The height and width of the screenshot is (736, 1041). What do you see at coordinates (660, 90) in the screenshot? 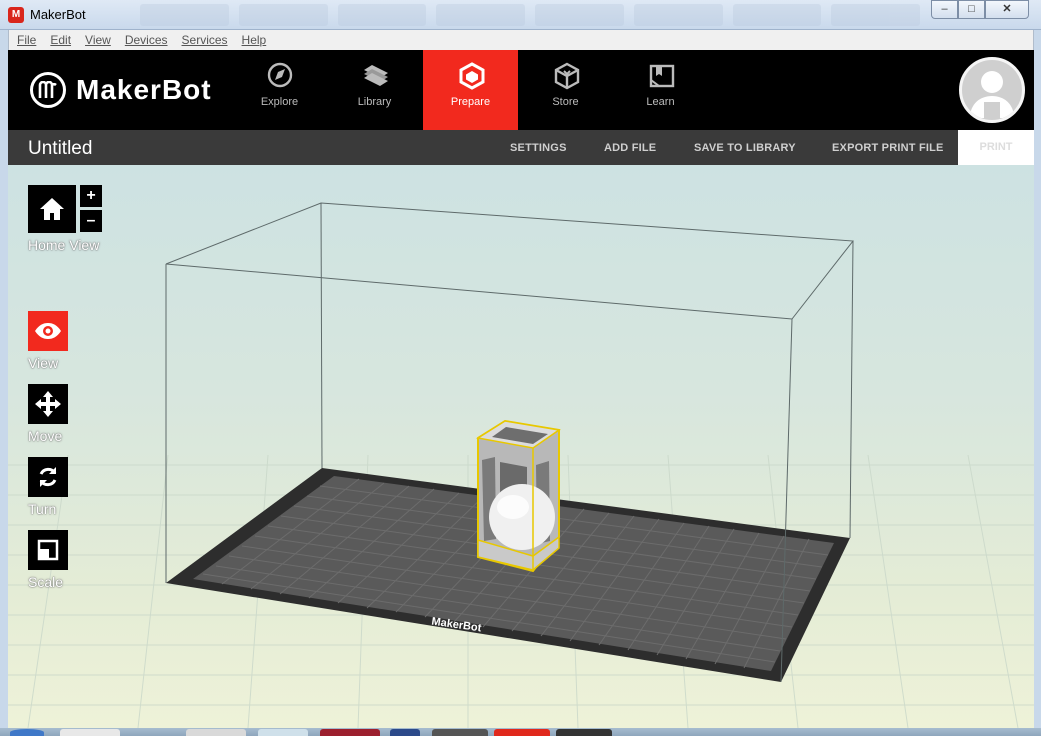
I see `nav-tab-learn: Learn` at bounding box center [660, 90].